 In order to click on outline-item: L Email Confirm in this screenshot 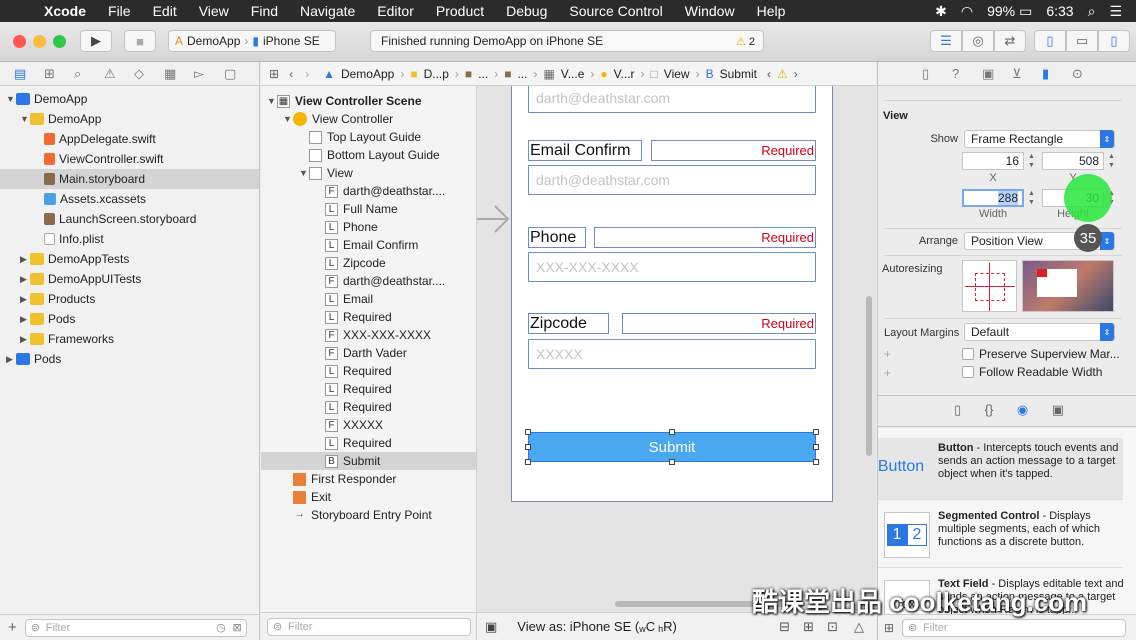, I will do `click(368, 245)`.